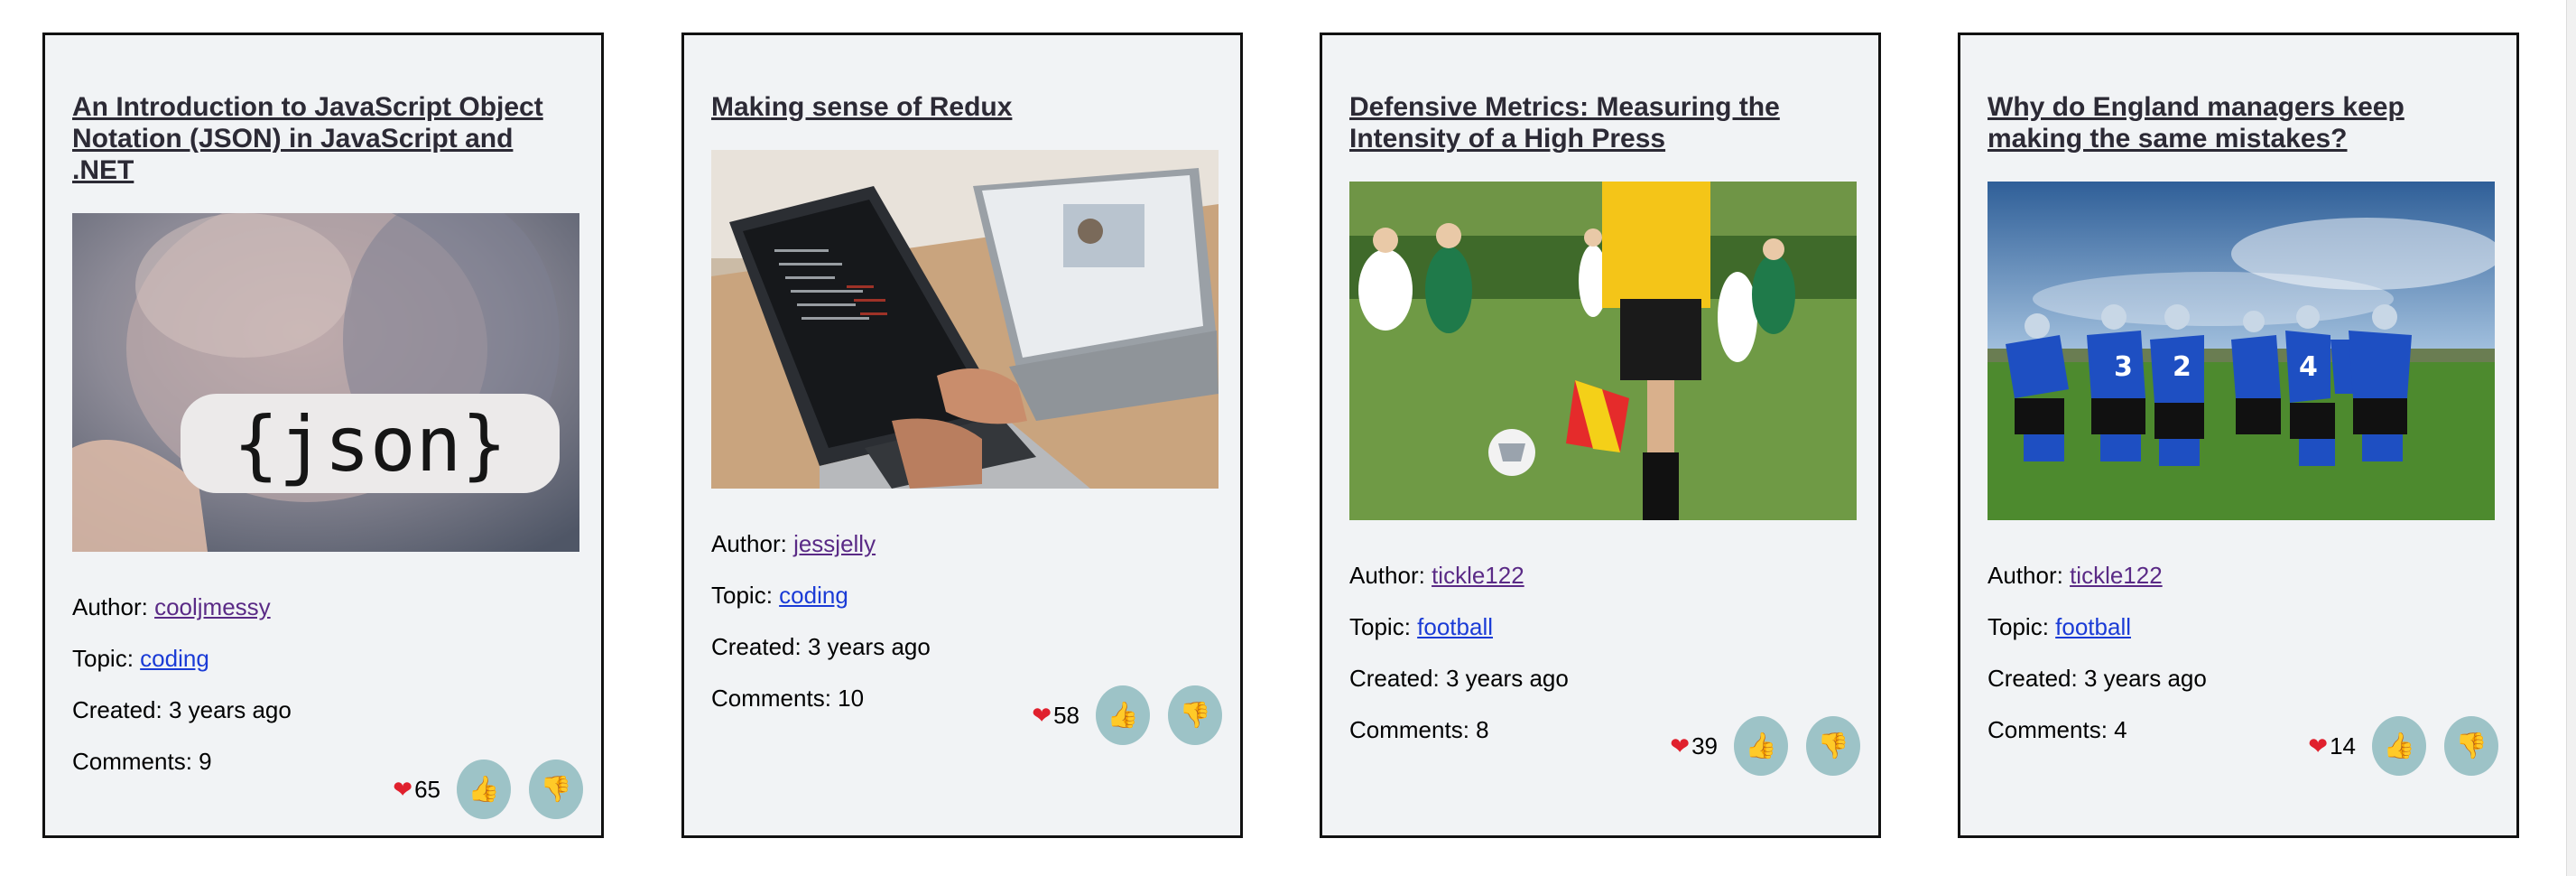 The image size is (2576, 876). I want to click on json-logo-text: {json}, so click(369, 444).